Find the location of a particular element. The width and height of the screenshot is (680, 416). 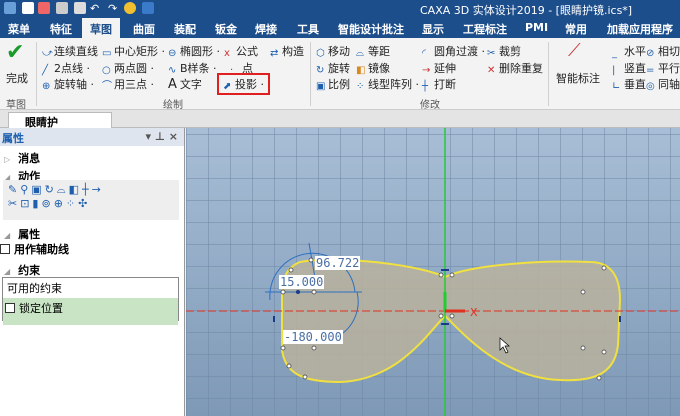

extend-button: → 延伸 is located at coordinates (439, 68).